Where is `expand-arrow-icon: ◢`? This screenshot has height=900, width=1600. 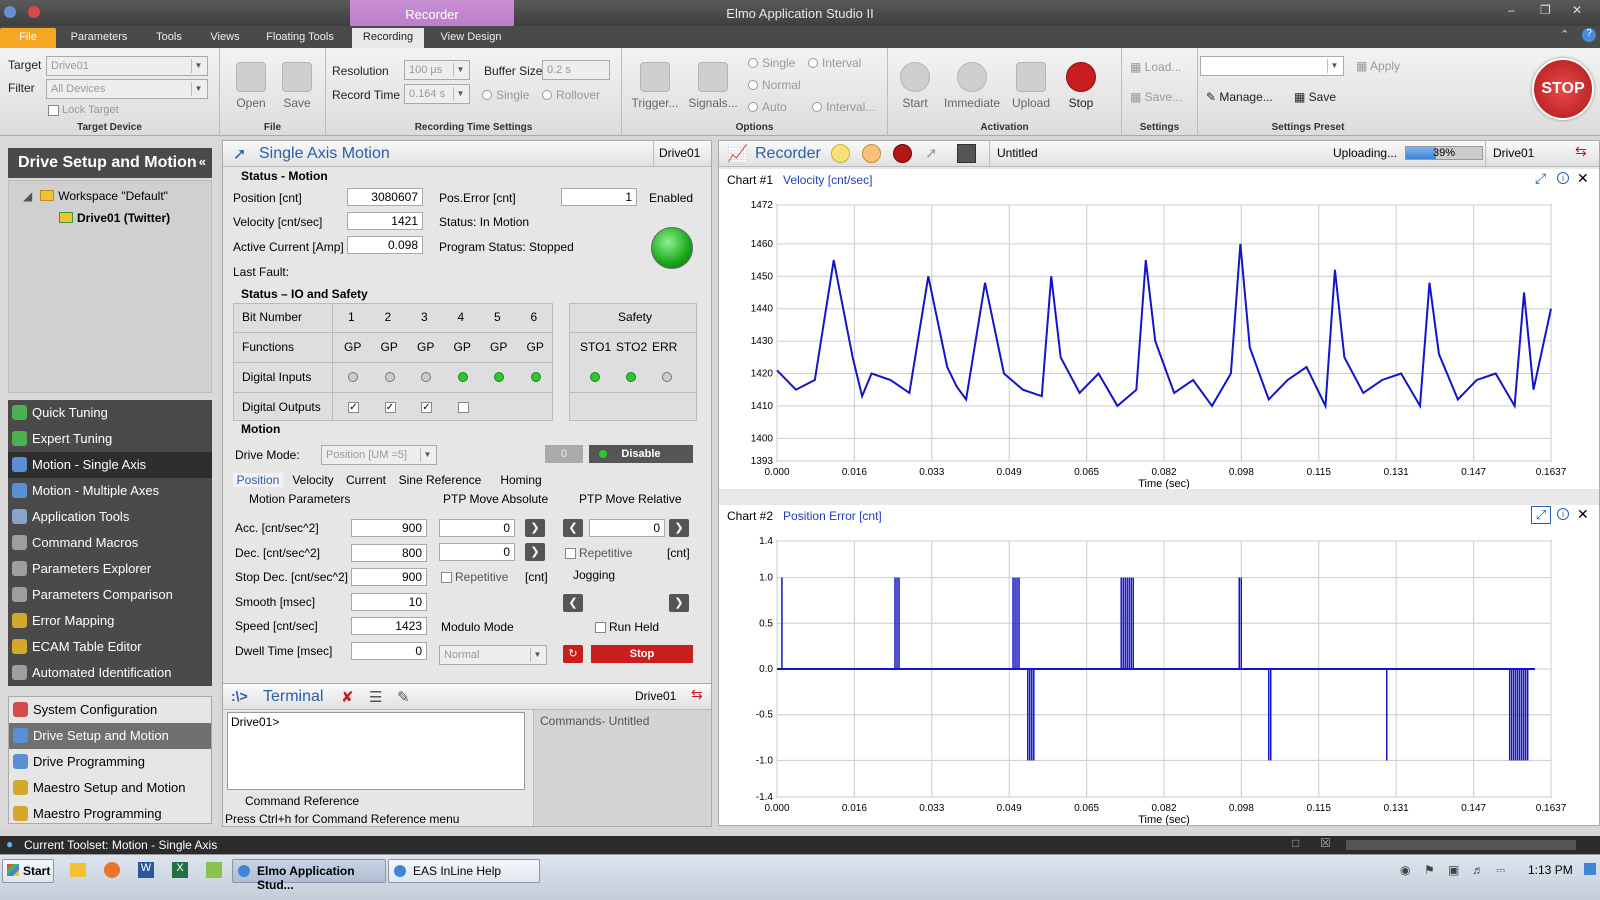 expand-arrow-icon: ◢ is located at coordinates (27, 196).